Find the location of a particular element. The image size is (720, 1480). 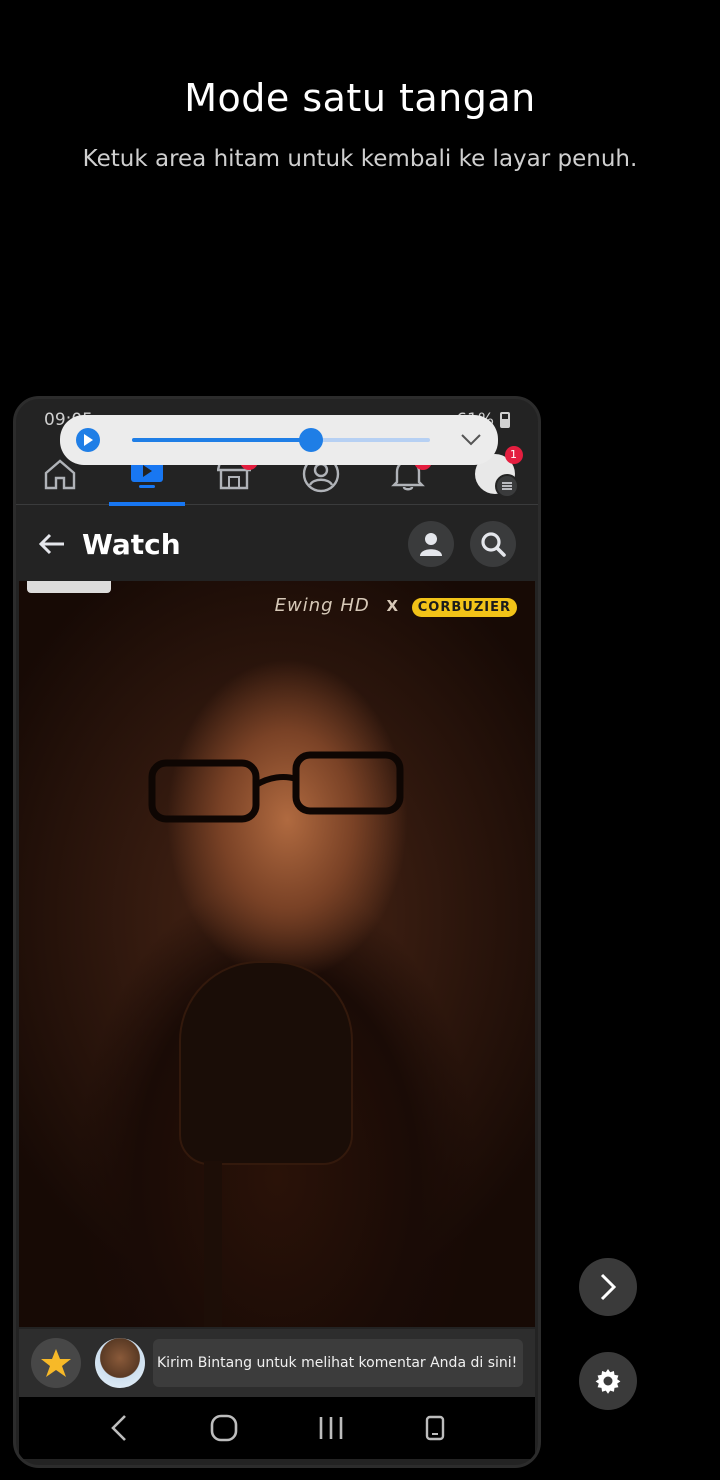

microphone-stand is located at coordinates (213, 1244).